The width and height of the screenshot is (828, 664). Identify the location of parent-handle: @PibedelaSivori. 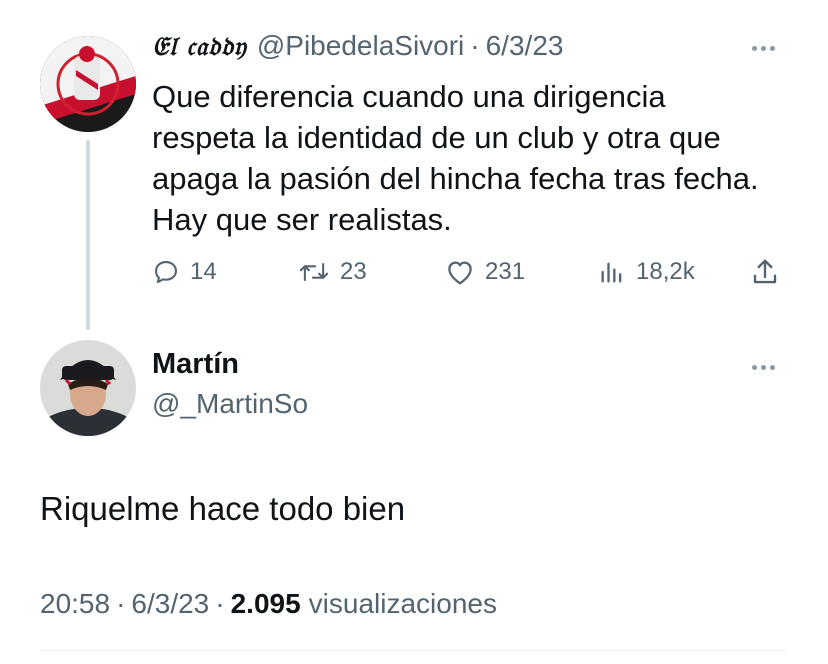
(360, 46).